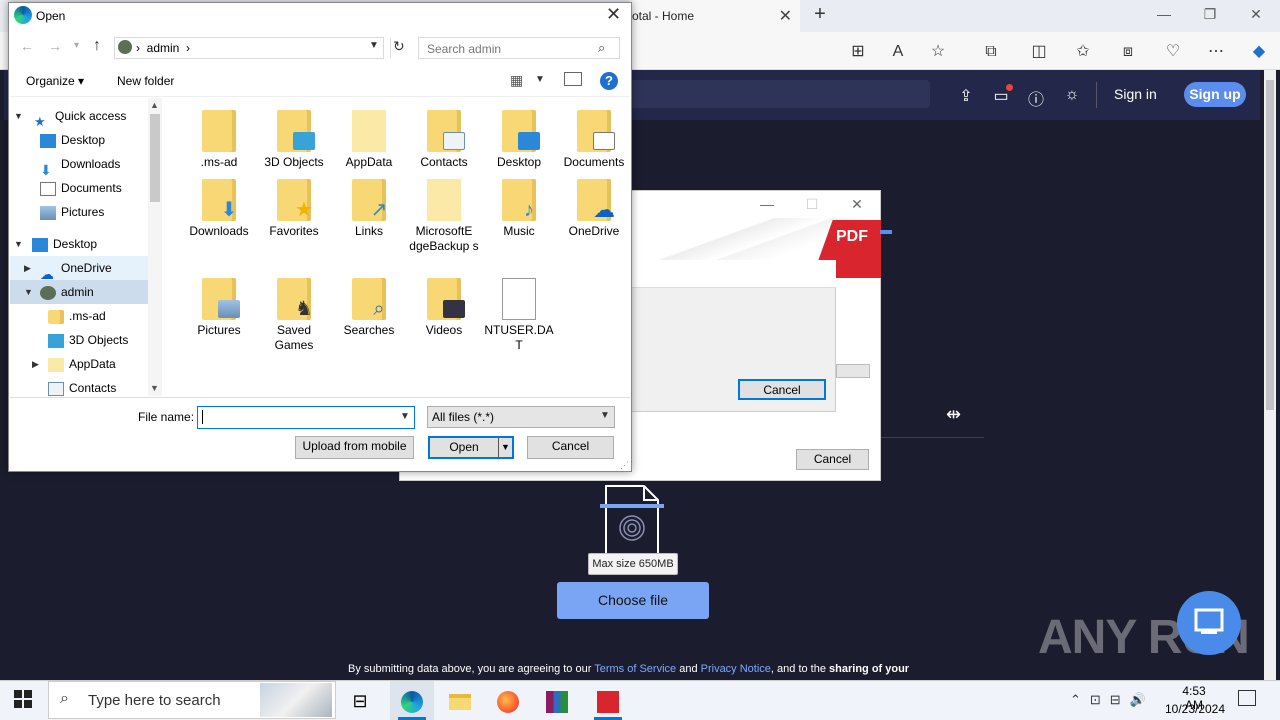 Image resolution: width=1280 pixels, height=720 pixels. Describe the element at coordinates (540, 79) in the screenshot. I see `view-dropdown-icon: ▼` at that location.